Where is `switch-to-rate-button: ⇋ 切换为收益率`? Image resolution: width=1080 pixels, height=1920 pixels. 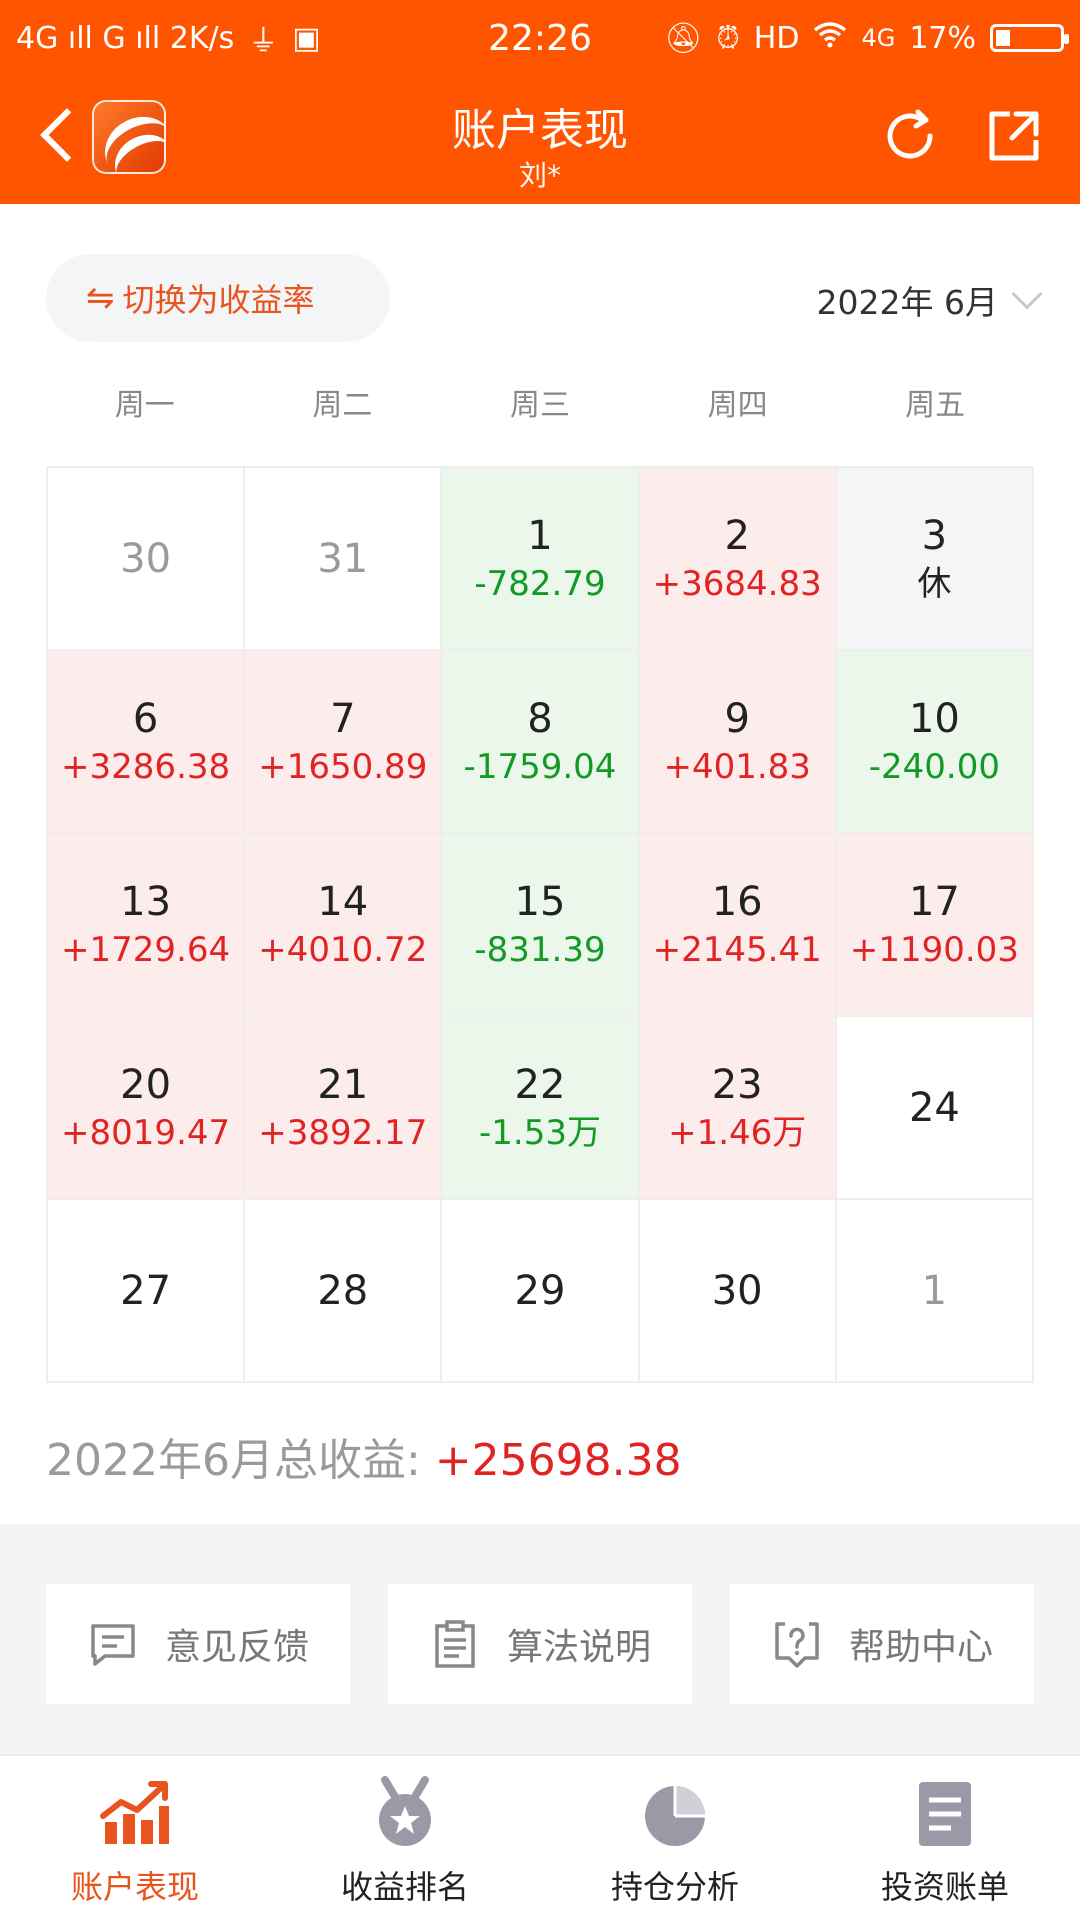 switch-to-rate-button: ⇋ 切换为收益率 is located at coordinates (218, 298).